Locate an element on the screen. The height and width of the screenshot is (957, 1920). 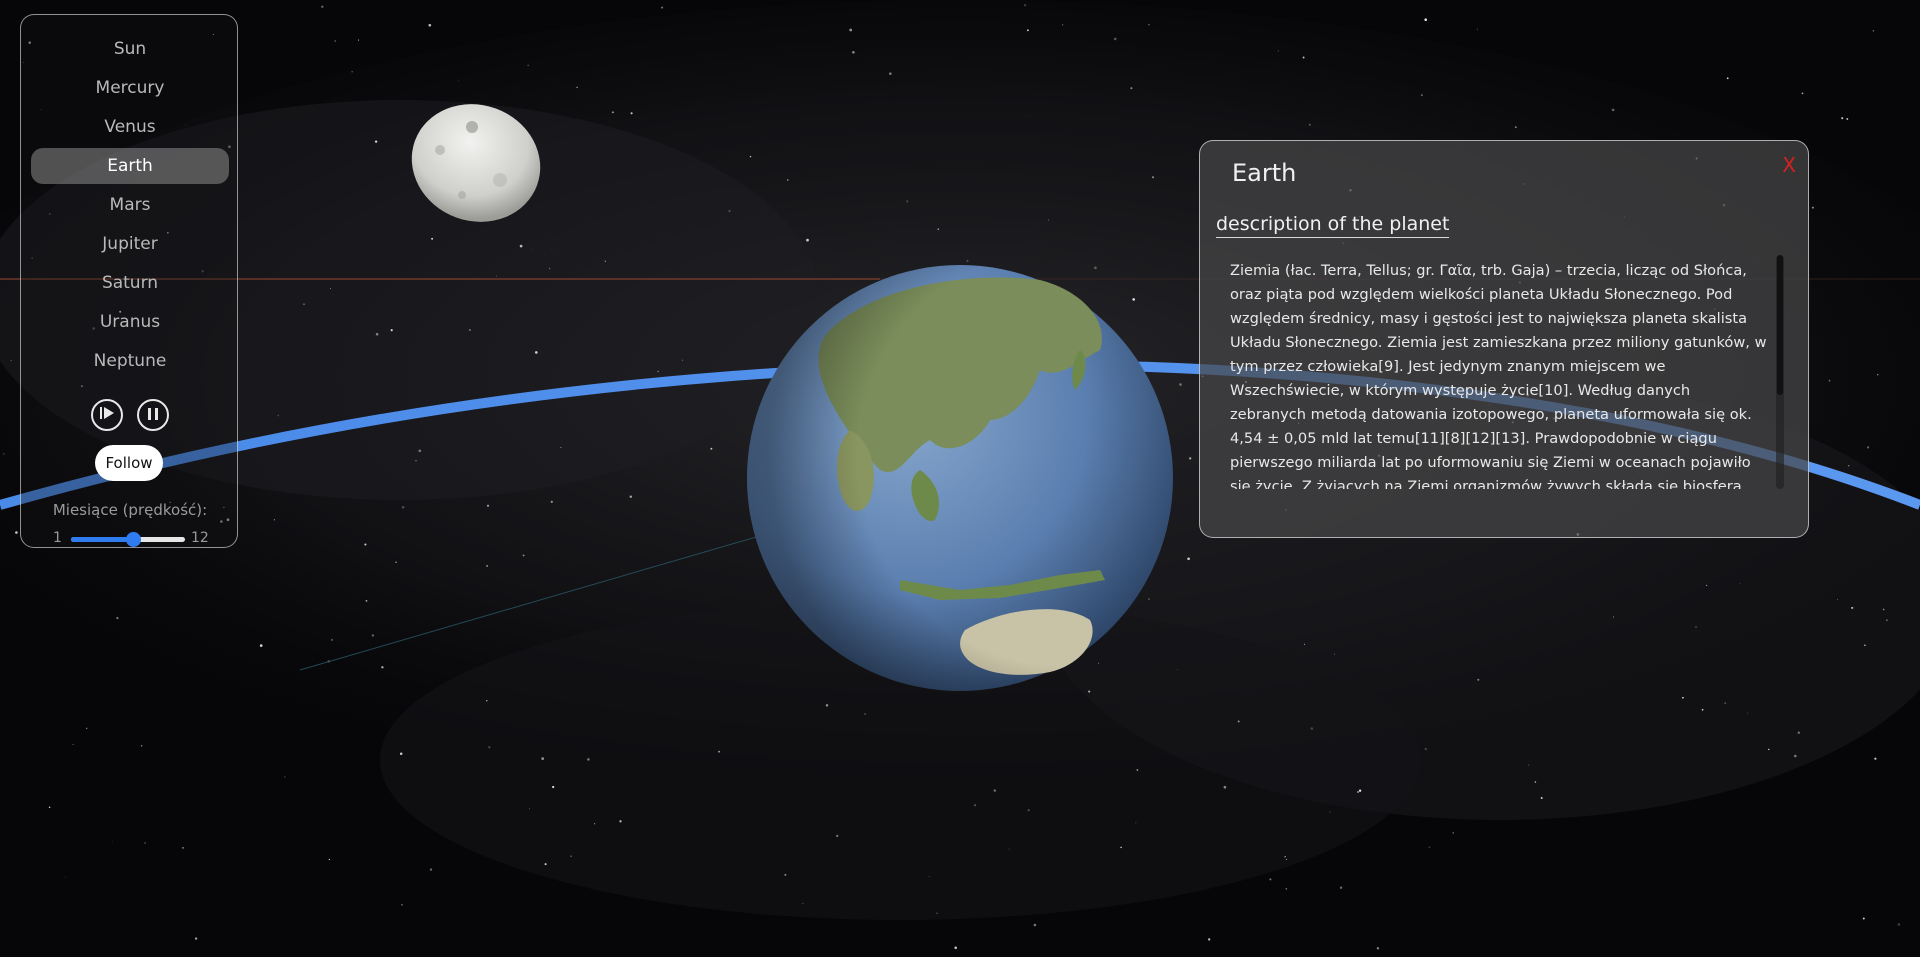
planet-item-mars: Mars is located at coordinates (130, 205).